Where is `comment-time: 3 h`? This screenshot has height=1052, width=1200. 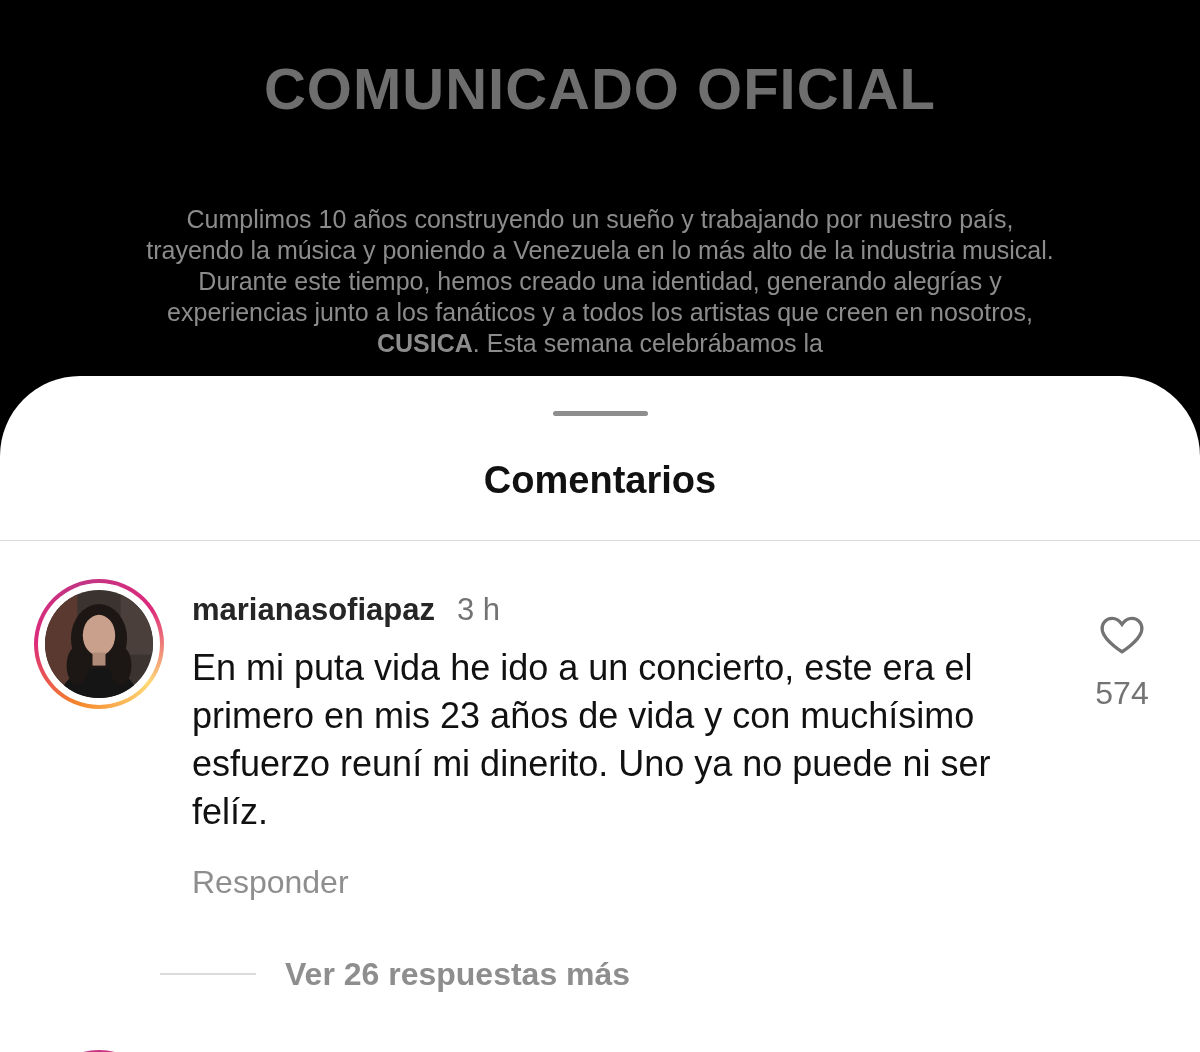 comment-time: 3 h is located at coordinates (478, 610).